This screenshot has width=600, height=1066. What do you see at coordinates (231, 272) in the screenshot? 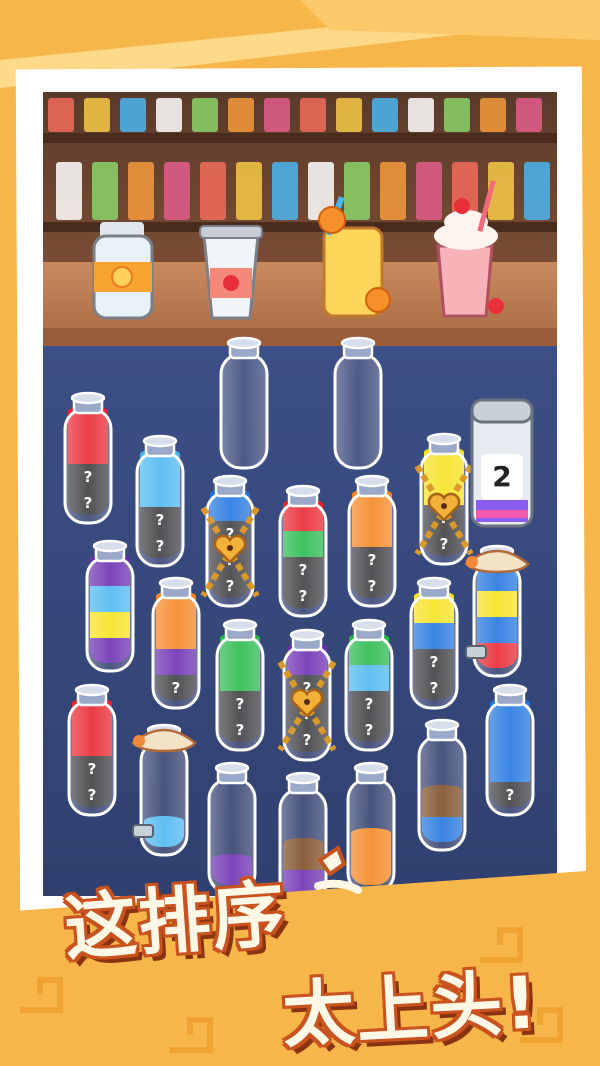
I see `cup-icon` at bounding box center [231, 272].